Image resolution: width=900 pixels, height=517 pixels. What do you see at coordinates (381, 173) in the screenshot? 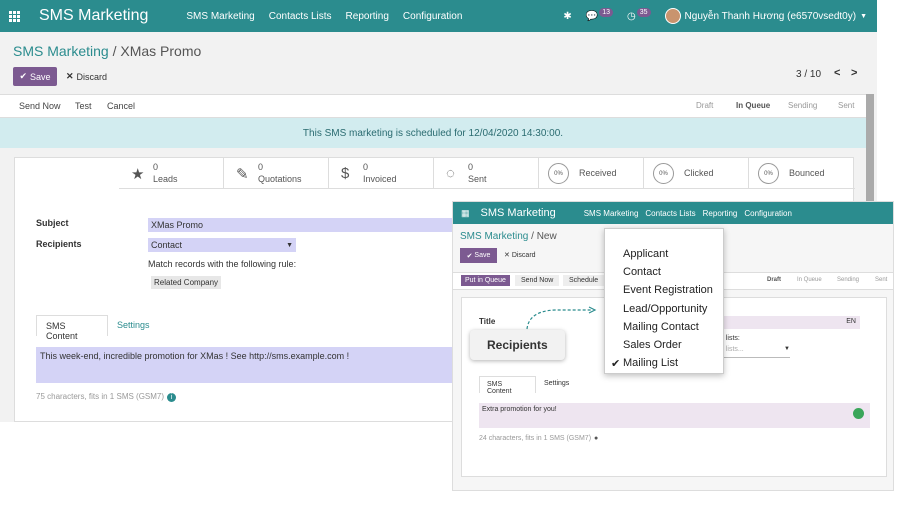
I see `stat-invoiced: $0 Invoiced` at bounding box center [381, 173].